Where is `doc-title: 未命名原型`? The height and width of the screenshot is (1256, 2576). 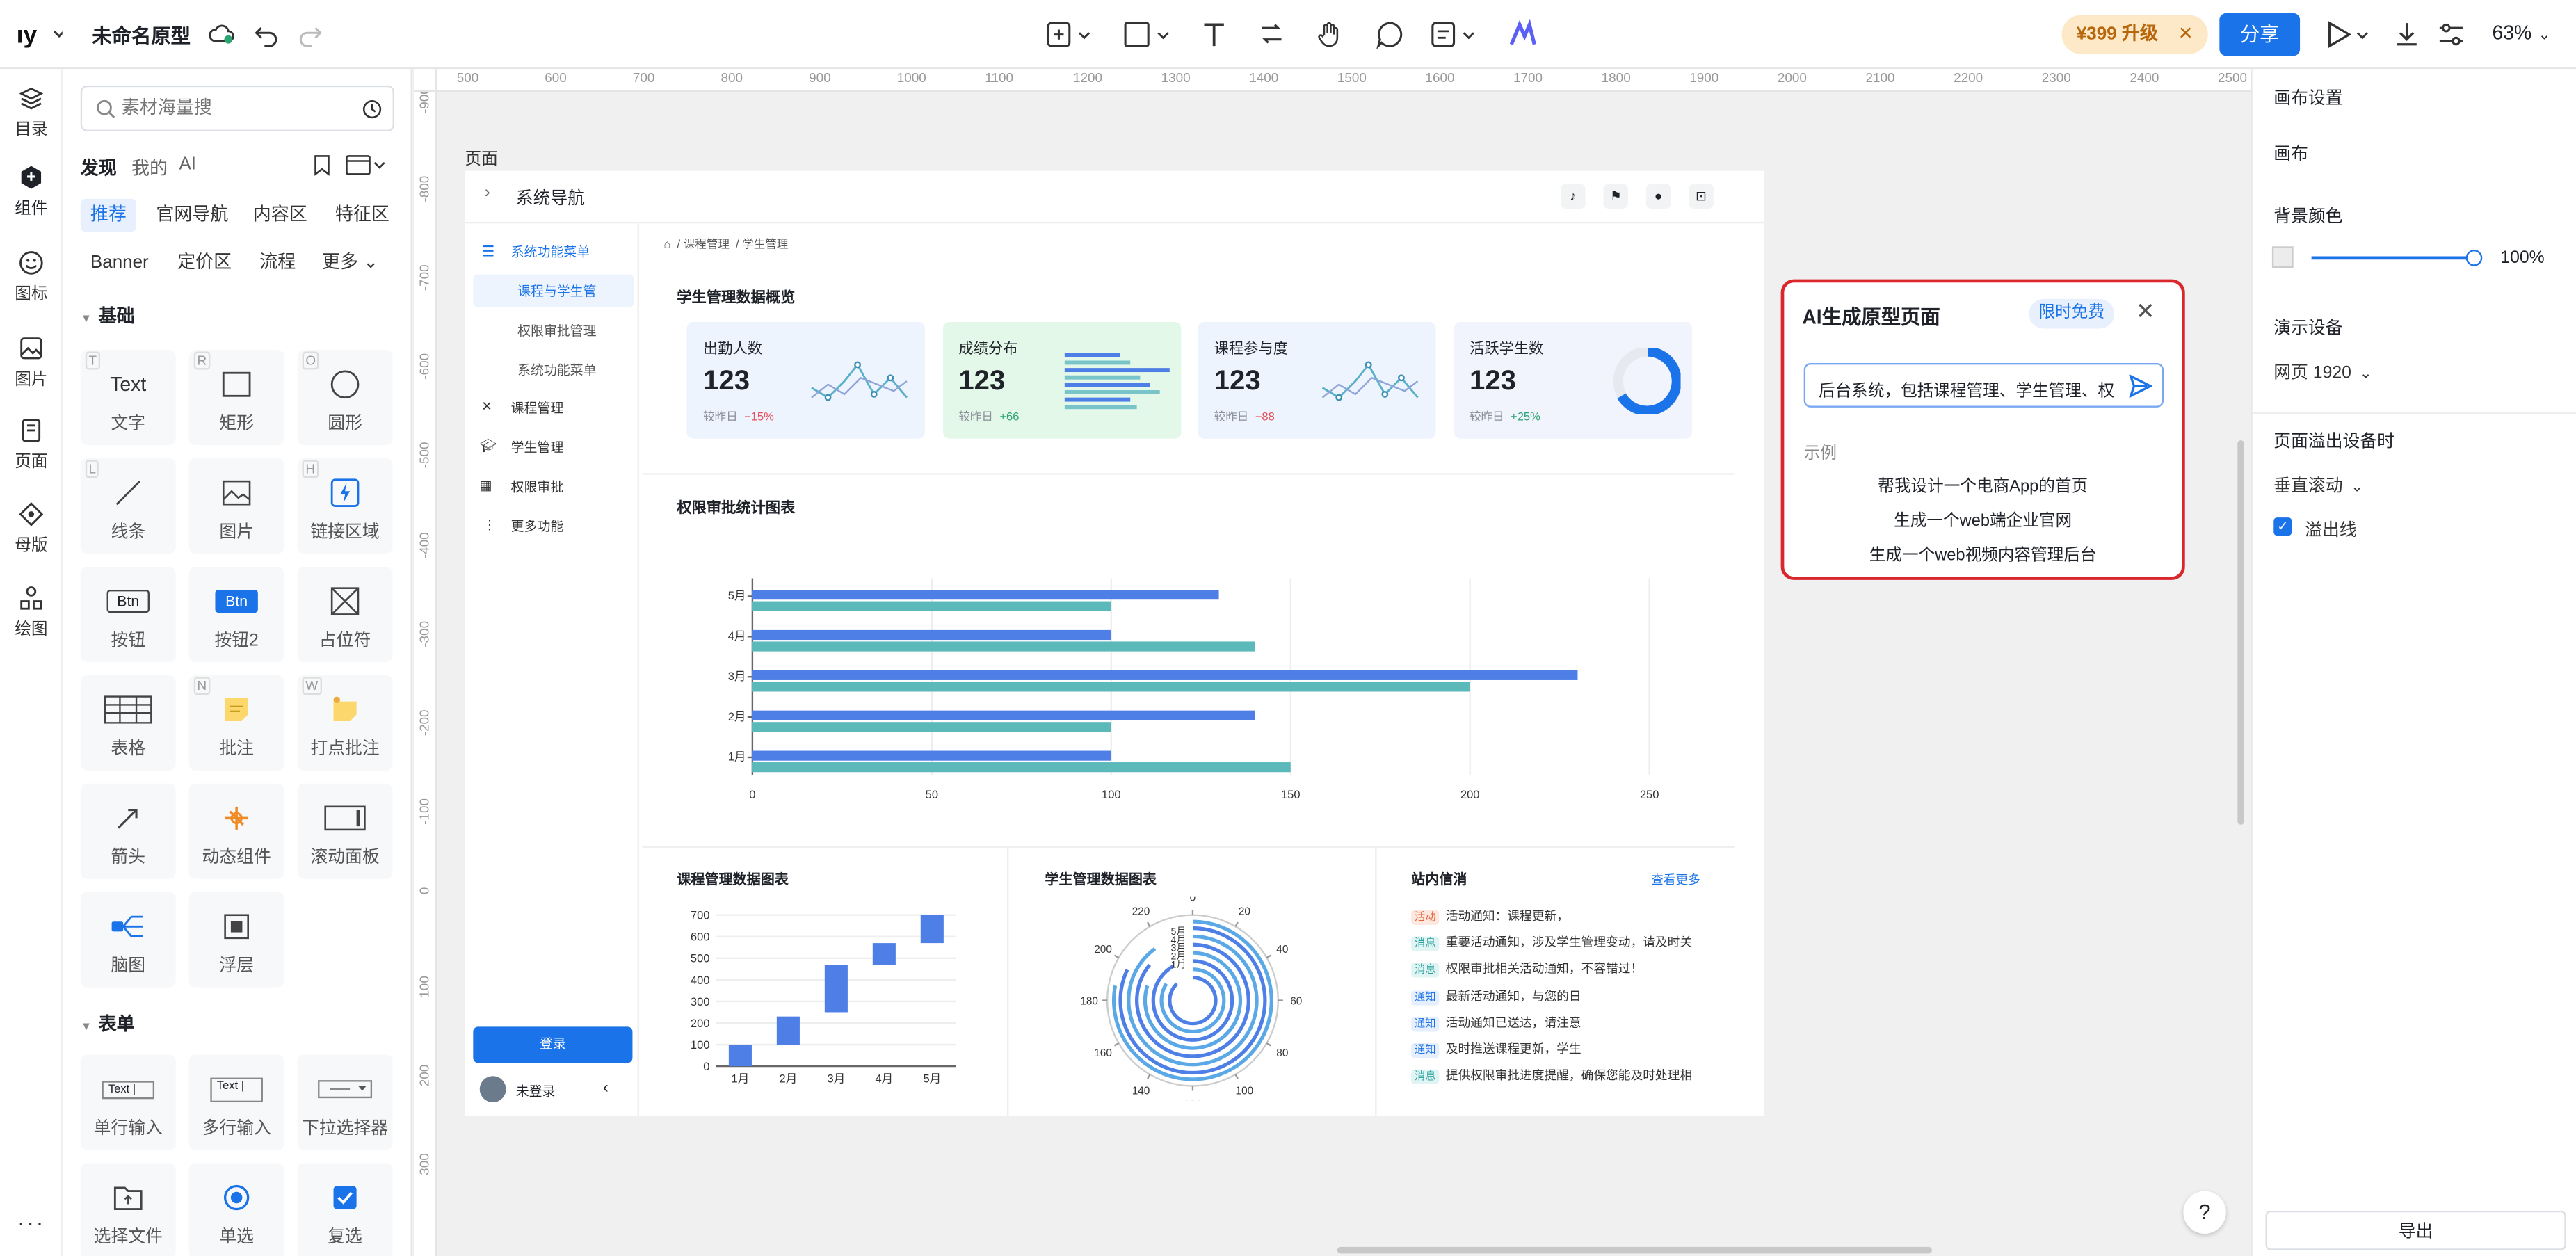
doc-title: 未命名原型 is located at coordinates (142, 35).